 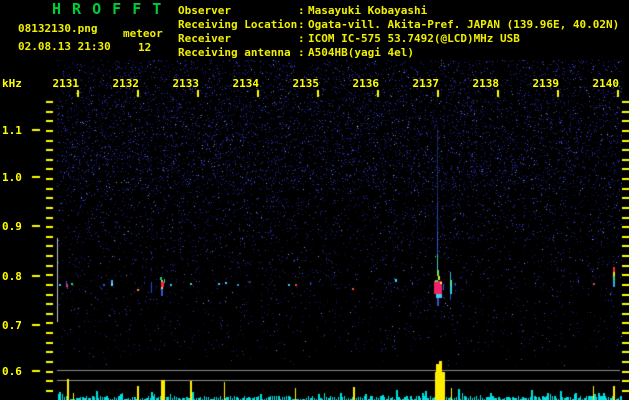 What do you see at coordinates (361, 52) in the screenshot?
I see `info-value: A504HB(yagi 4el)` at bounding box center [361, 52].